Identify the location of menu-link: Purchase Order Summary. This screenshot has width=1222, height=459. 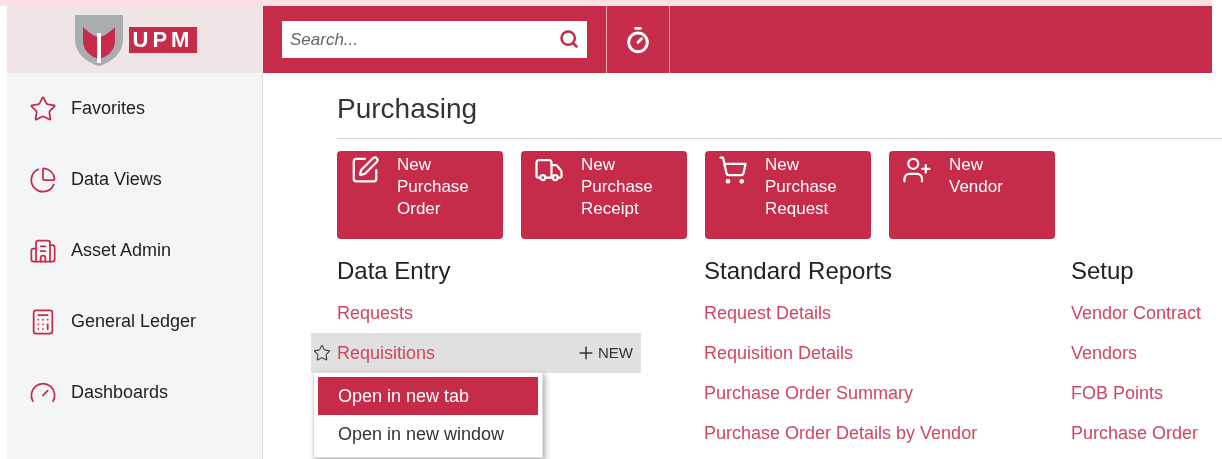
(809, 393).